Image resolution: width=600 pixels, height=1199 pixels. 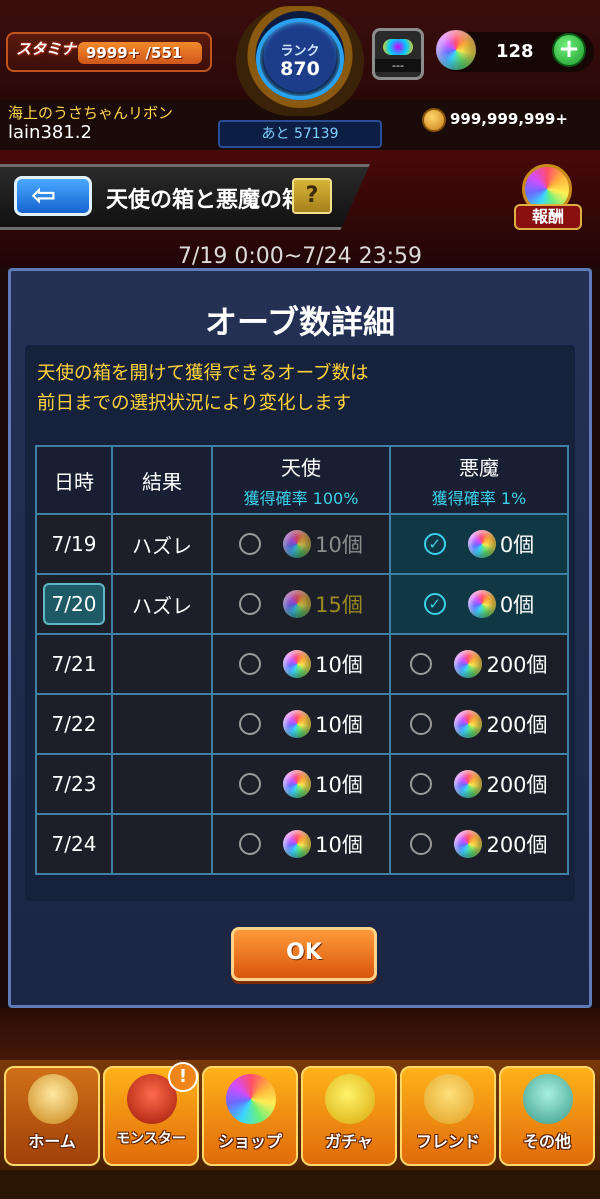 What do you see at coordinates (205, 200) in the screenshot?
I see `page-title: 天使の箱と悪魔の箱` at bounding box center [205, 200].